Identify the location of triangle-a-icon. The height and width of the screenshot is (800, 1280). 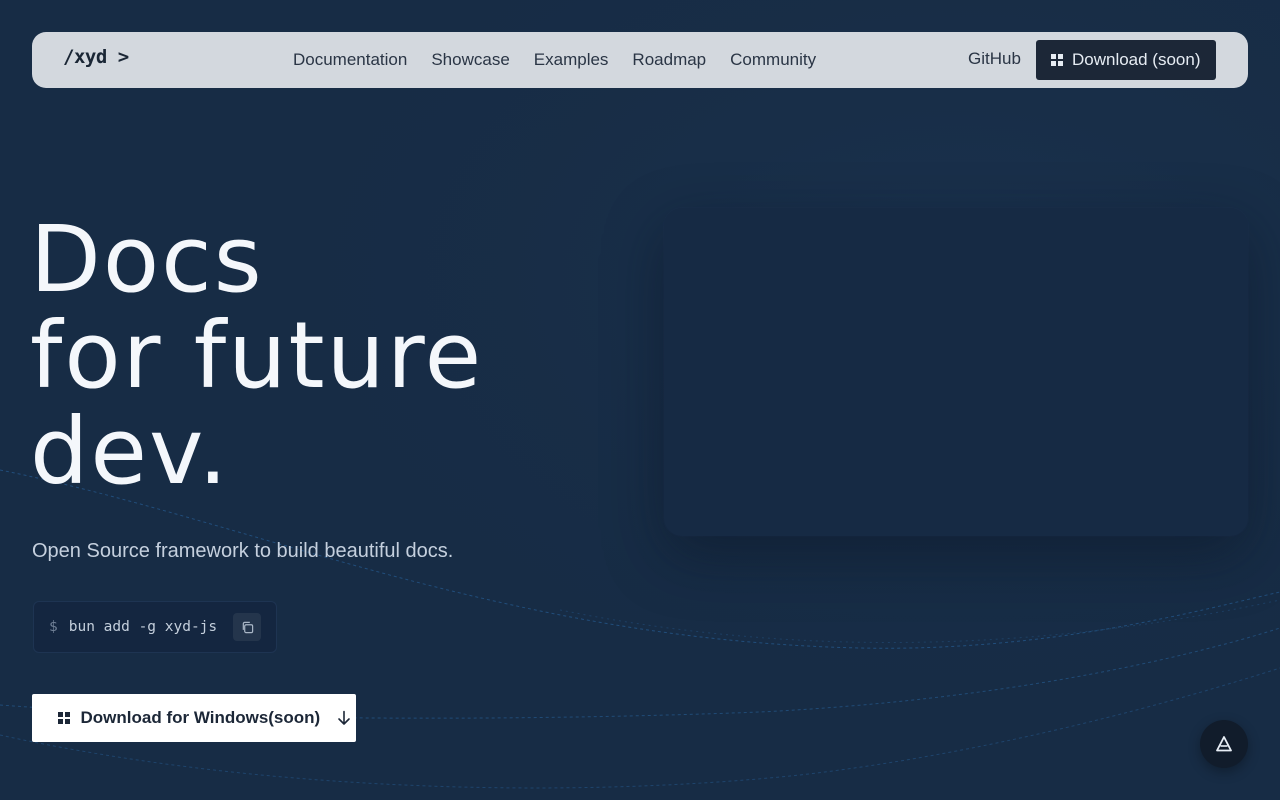
(1224, 744).